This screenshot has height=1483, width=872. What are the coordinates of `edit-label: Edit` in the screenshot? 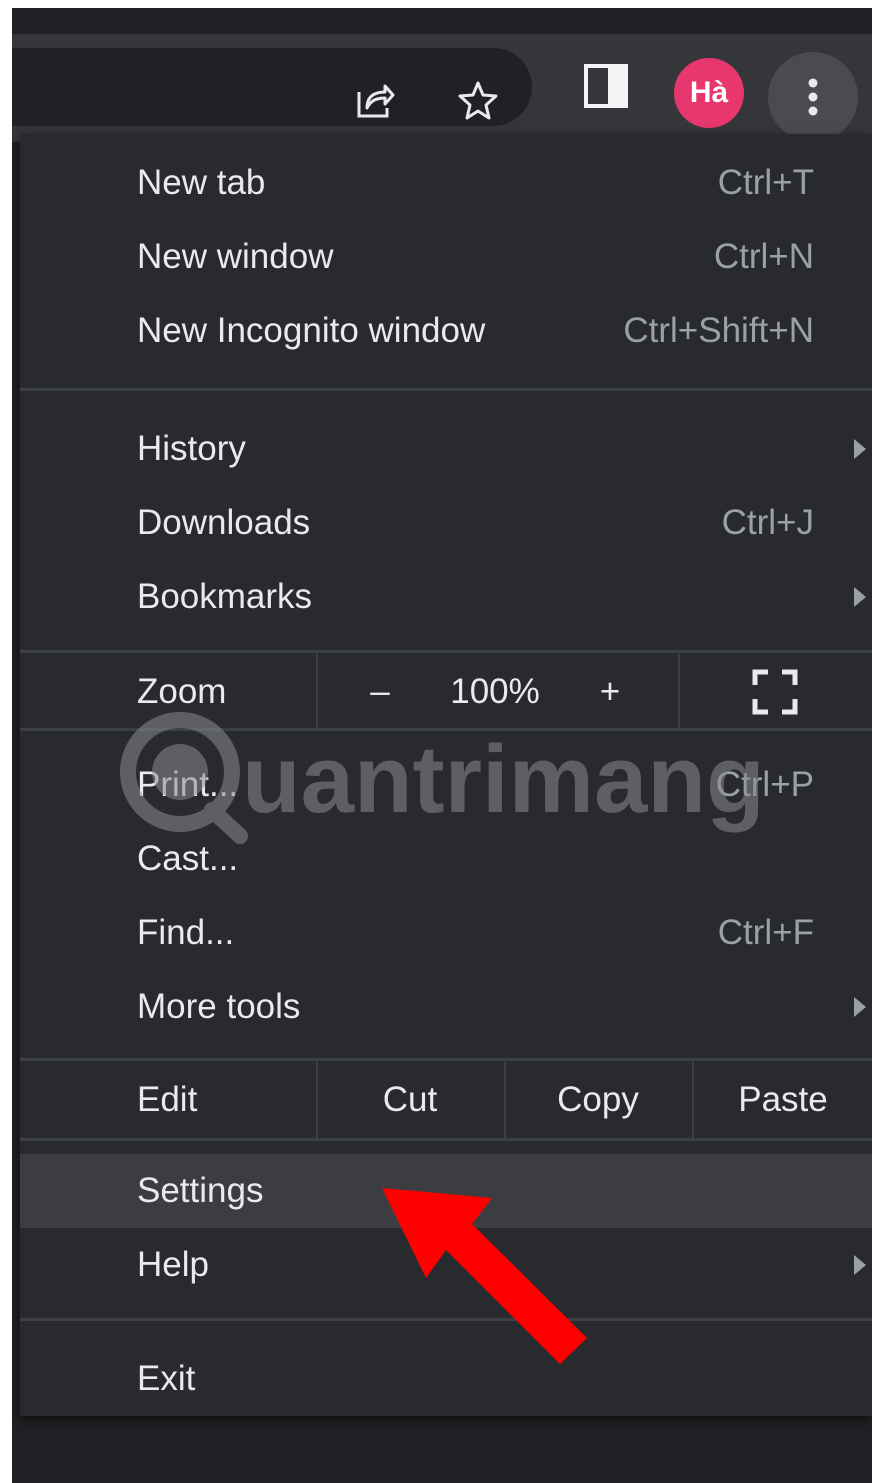 It's located at (167, 1099).